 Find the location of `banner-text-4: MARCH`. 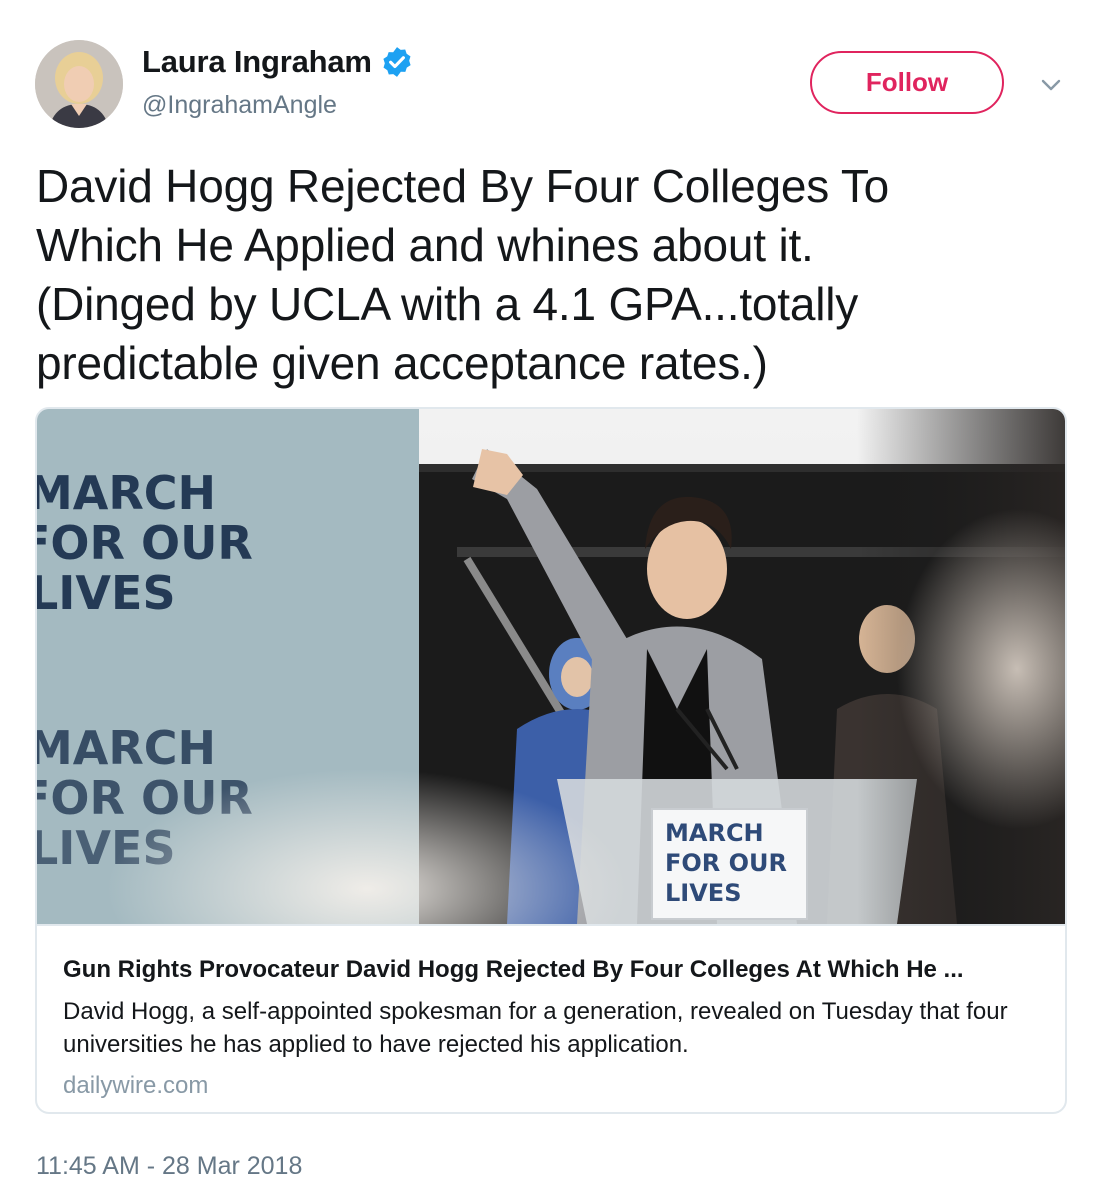

banner-text-4: MARCH is located at coordinates (126, 748).